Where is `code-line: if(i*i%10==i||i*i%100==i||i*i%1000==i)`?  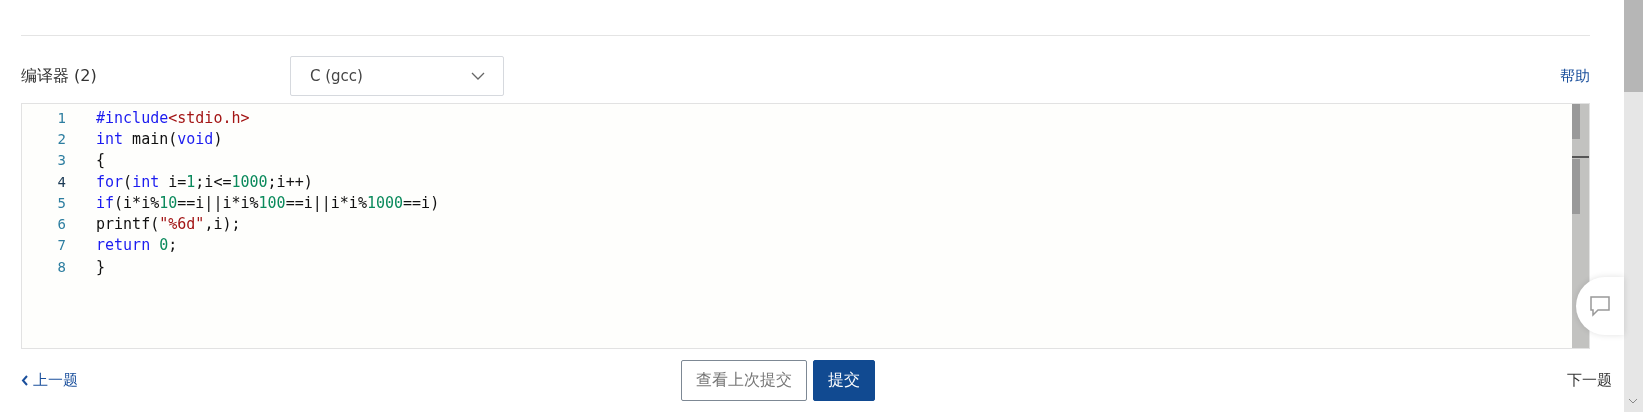 code-line: if(i*i%10==i||i*i%100==i||i*i%1000==i) is located at coordinates (268, 202).